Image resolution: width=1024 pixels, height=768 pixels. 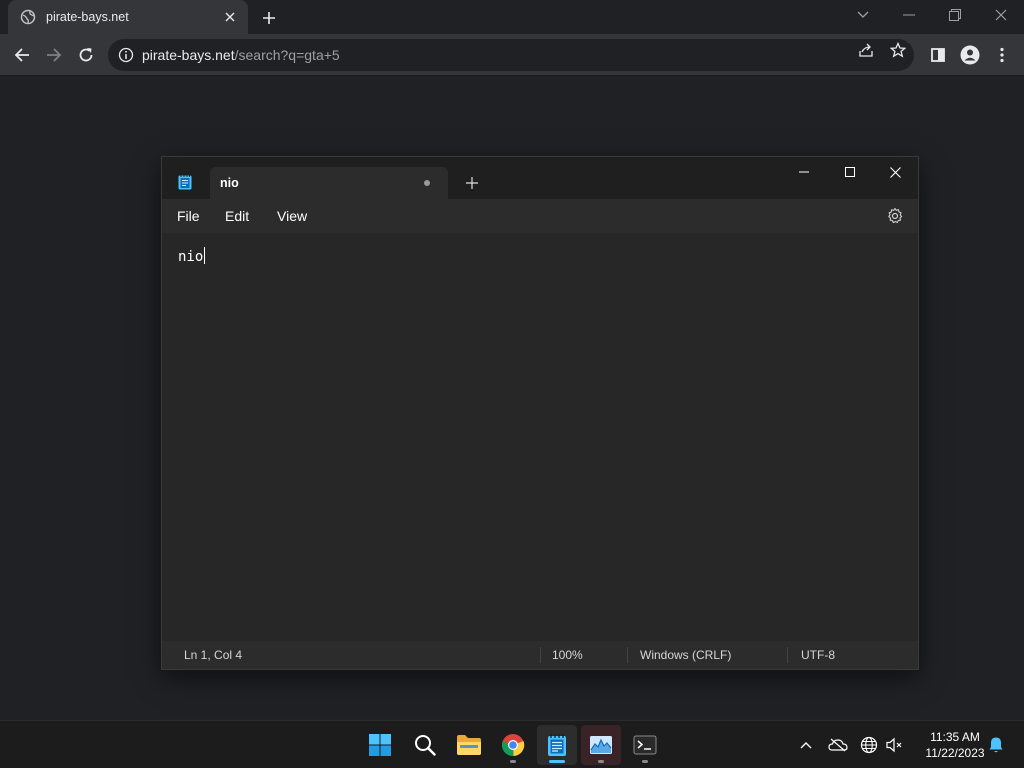 What do you see at coordinates (126, 55) in the screenshot?
I see `site-info-icon` at bounding box center [126, 55].